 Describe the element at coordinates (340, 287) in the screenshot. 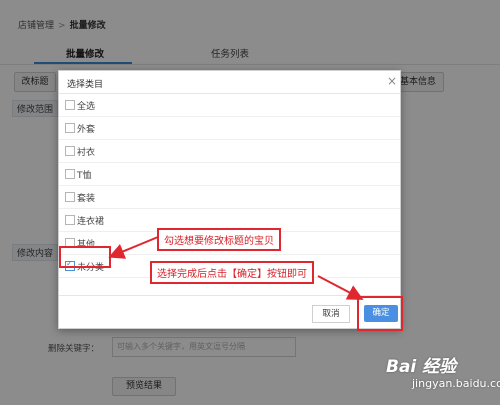

I see `arrow-to-confirm` at that location.